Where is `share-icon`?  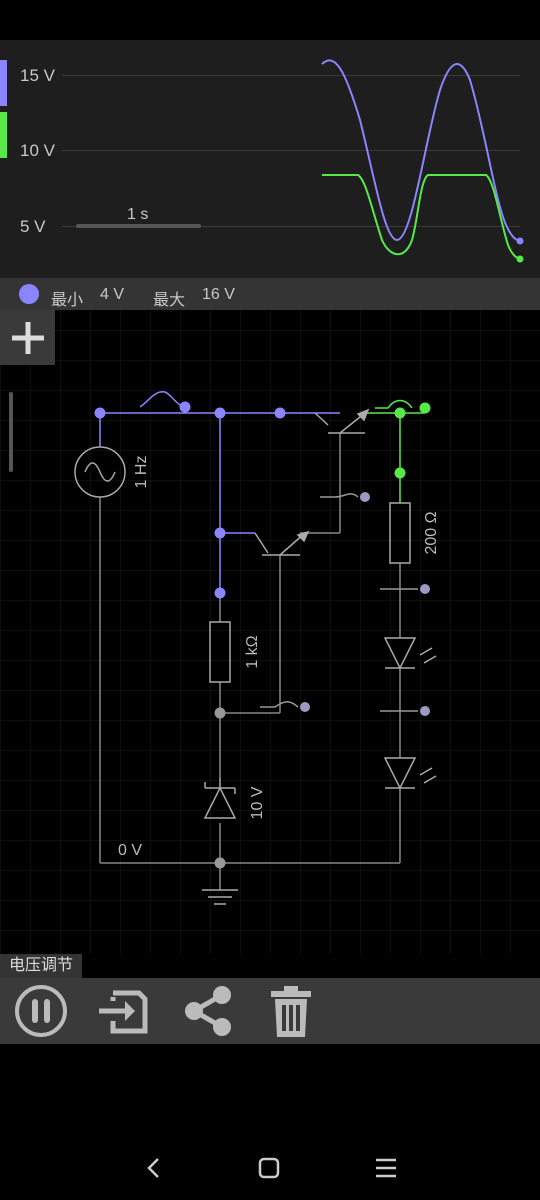 share-icon is located at coordinates (208, 1011).